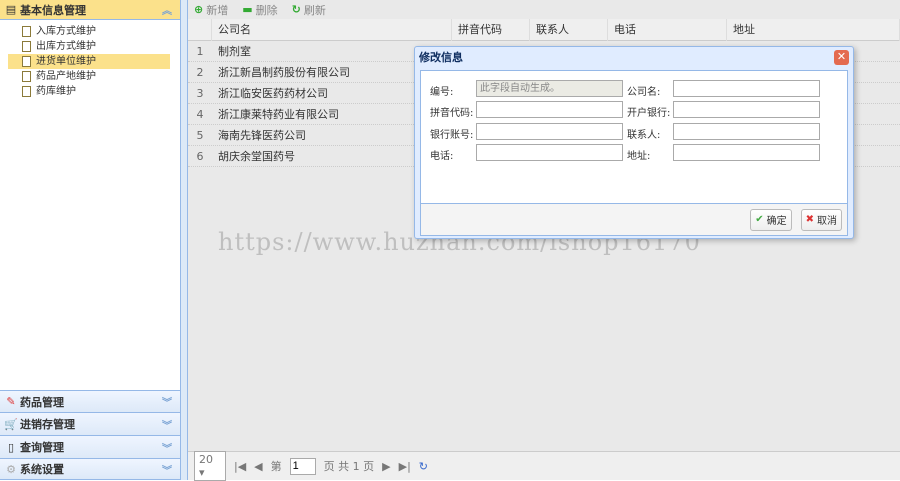 The width and height of the screenshot is (900, 481). Describe the element at coordinates (746, 152) in the screenshot. I see `address-input` at that location.